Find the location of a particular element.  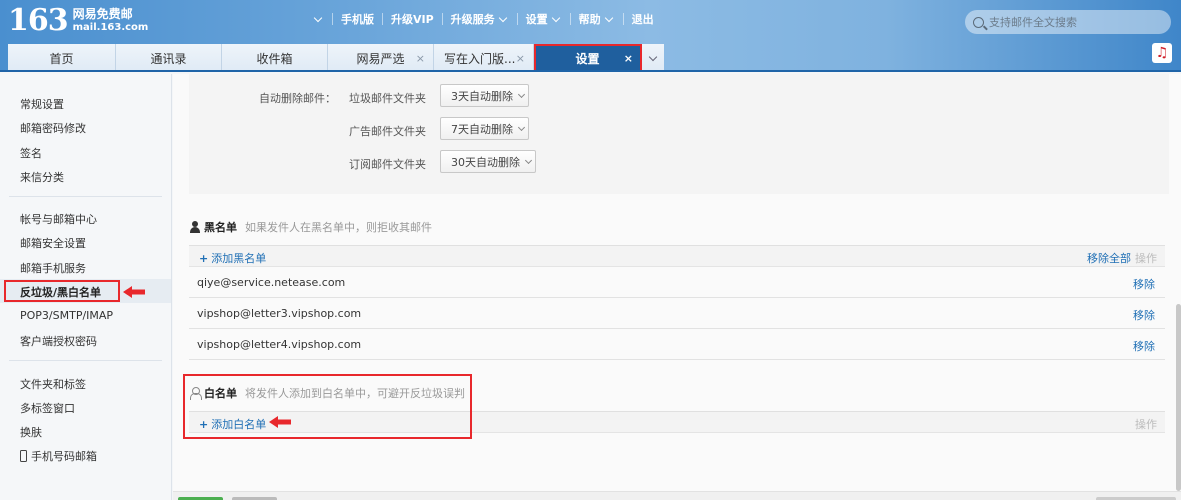

folder-label: 订阅邮件文件夹 is located at coordinates (387, 164).